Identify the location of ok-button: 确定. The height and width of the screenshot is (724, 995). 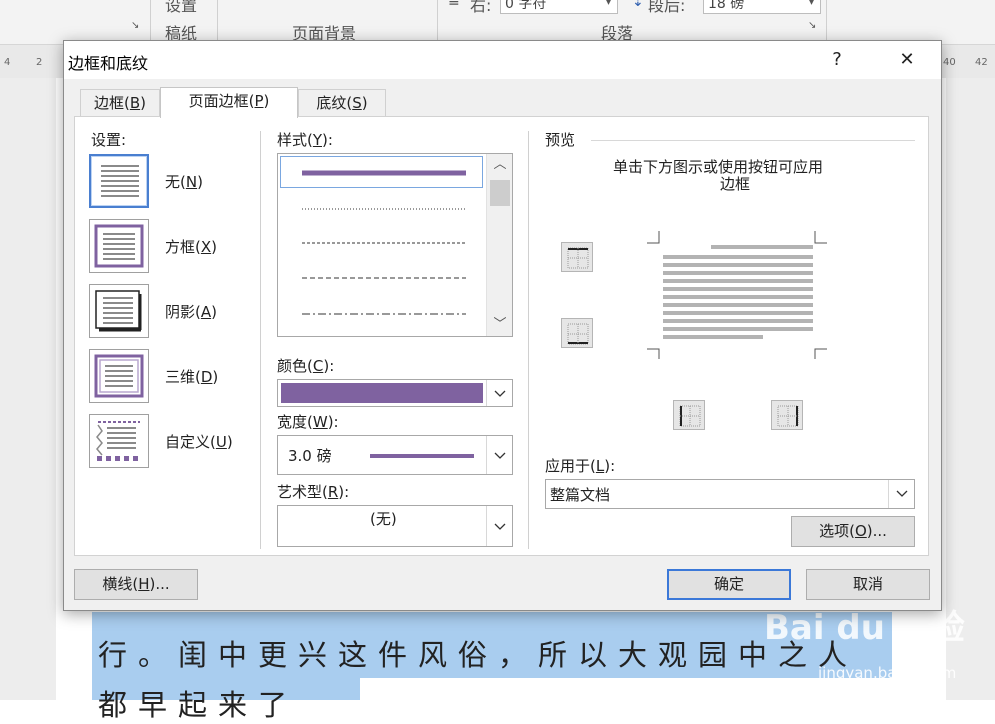
(729, 584).